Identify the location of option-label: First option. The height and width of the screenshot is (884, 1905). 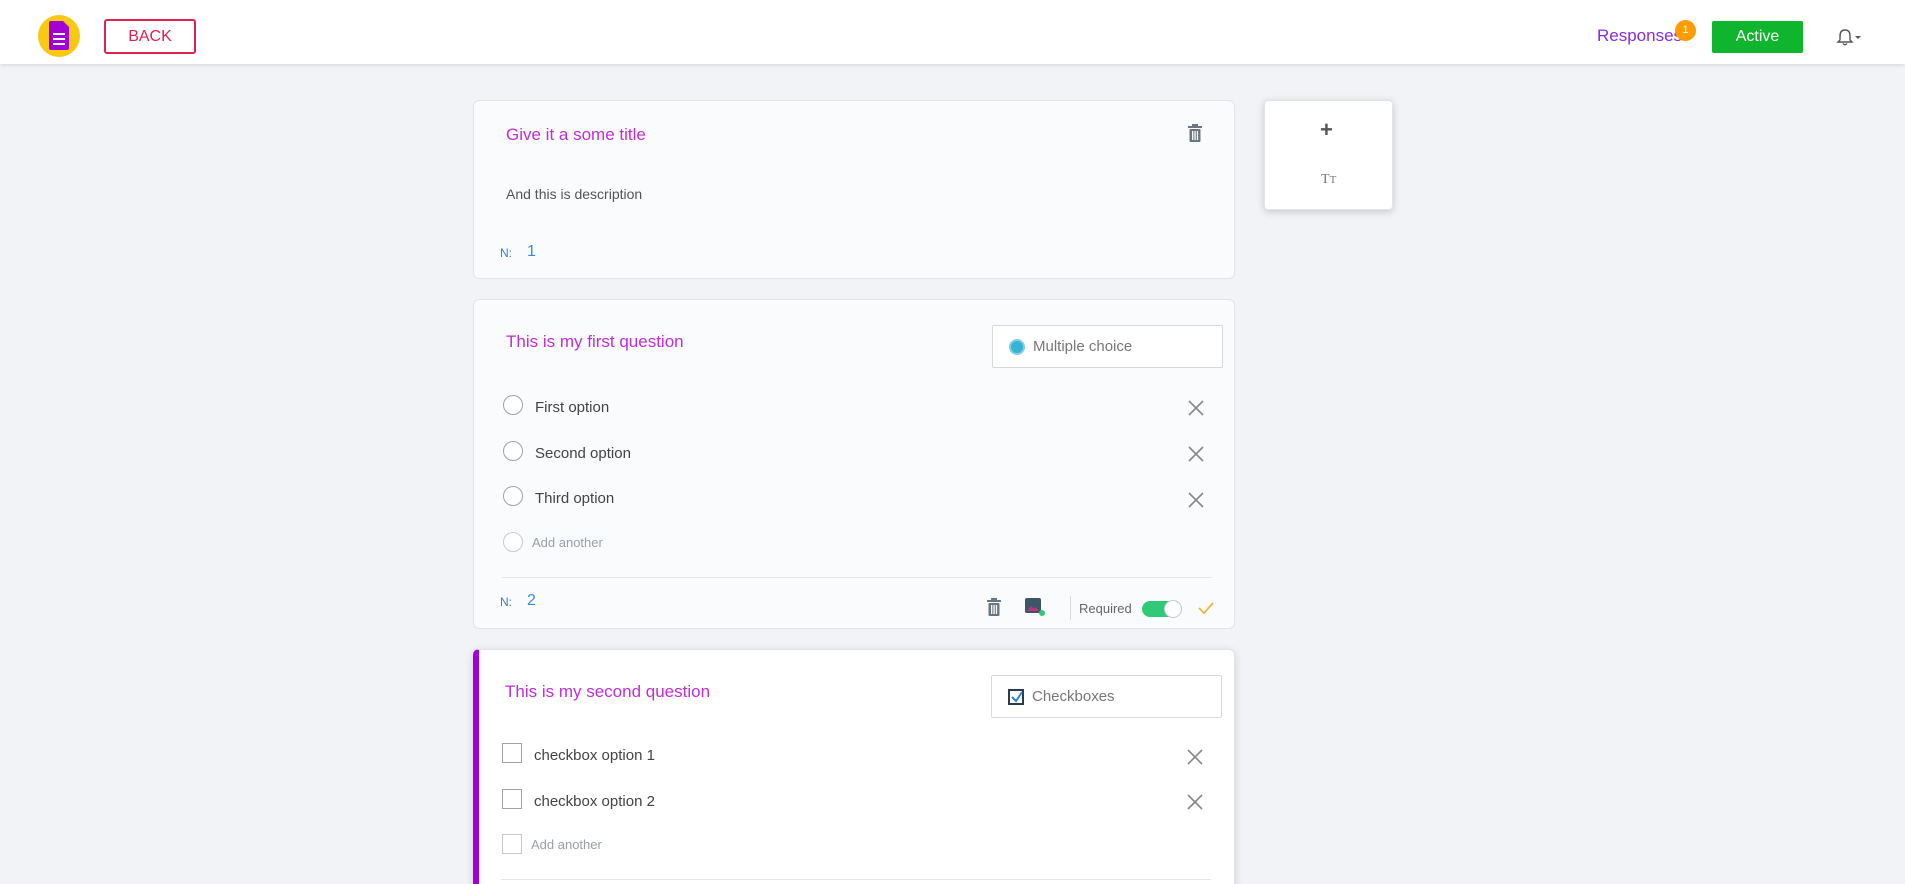
(572, 407).